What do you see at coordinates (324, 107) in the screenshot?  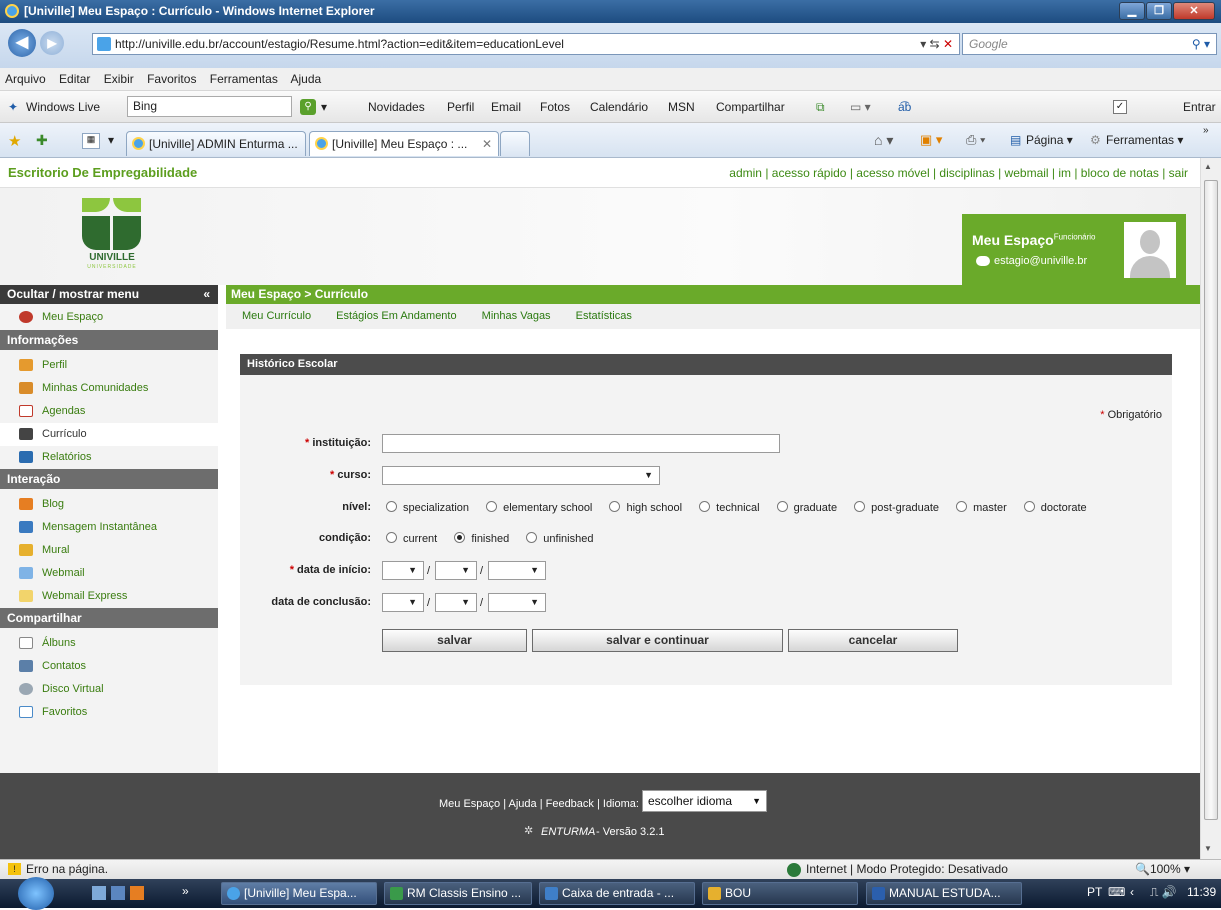 I see `dropdown-icon: ▾` at bounding box center [324, 107].